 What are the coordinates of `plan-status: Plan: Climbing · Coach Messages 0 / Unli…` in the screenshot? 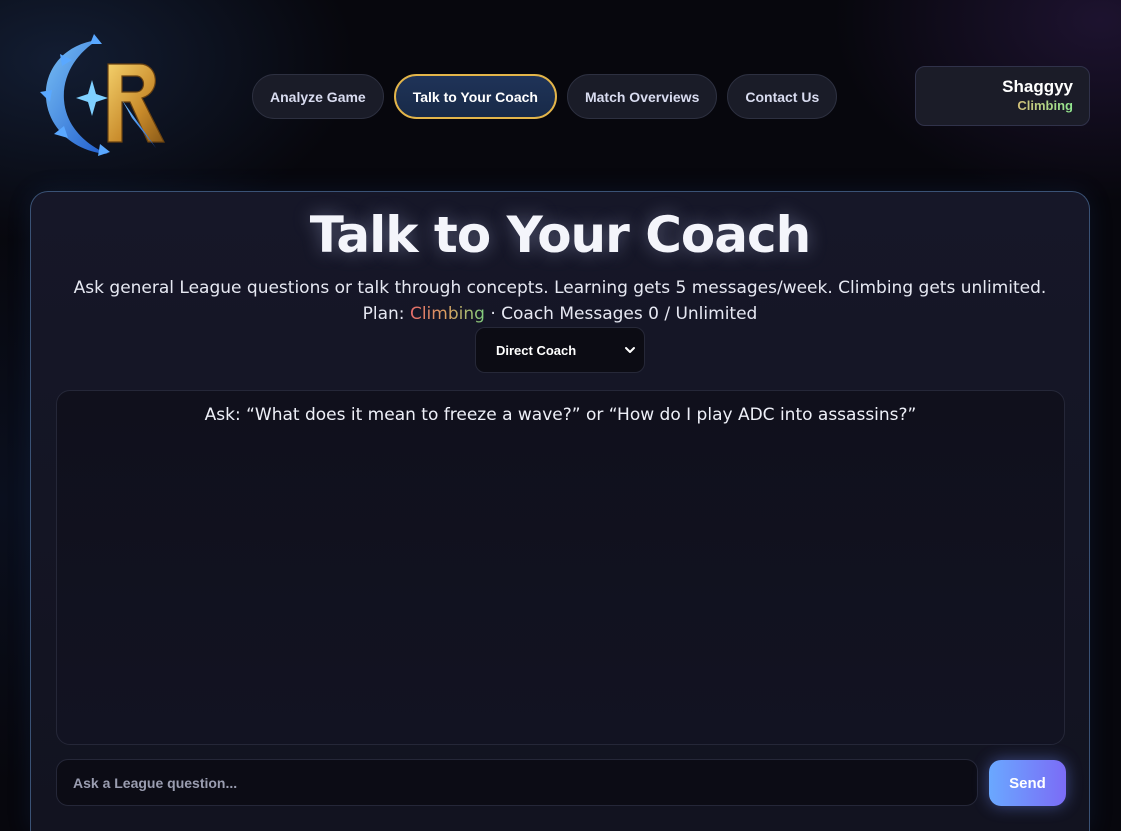 It's located at (560, 314).